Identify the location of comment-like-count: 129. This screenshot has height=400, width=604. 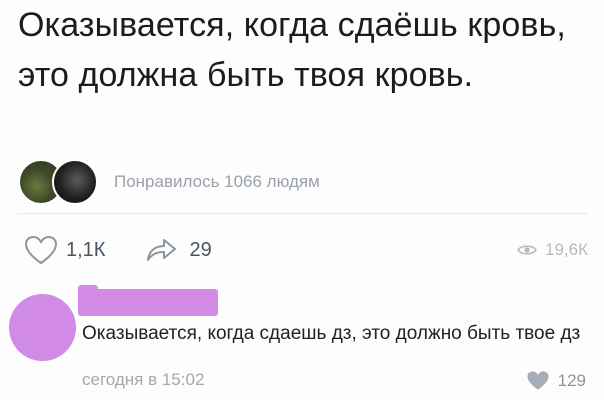
(571, 380).